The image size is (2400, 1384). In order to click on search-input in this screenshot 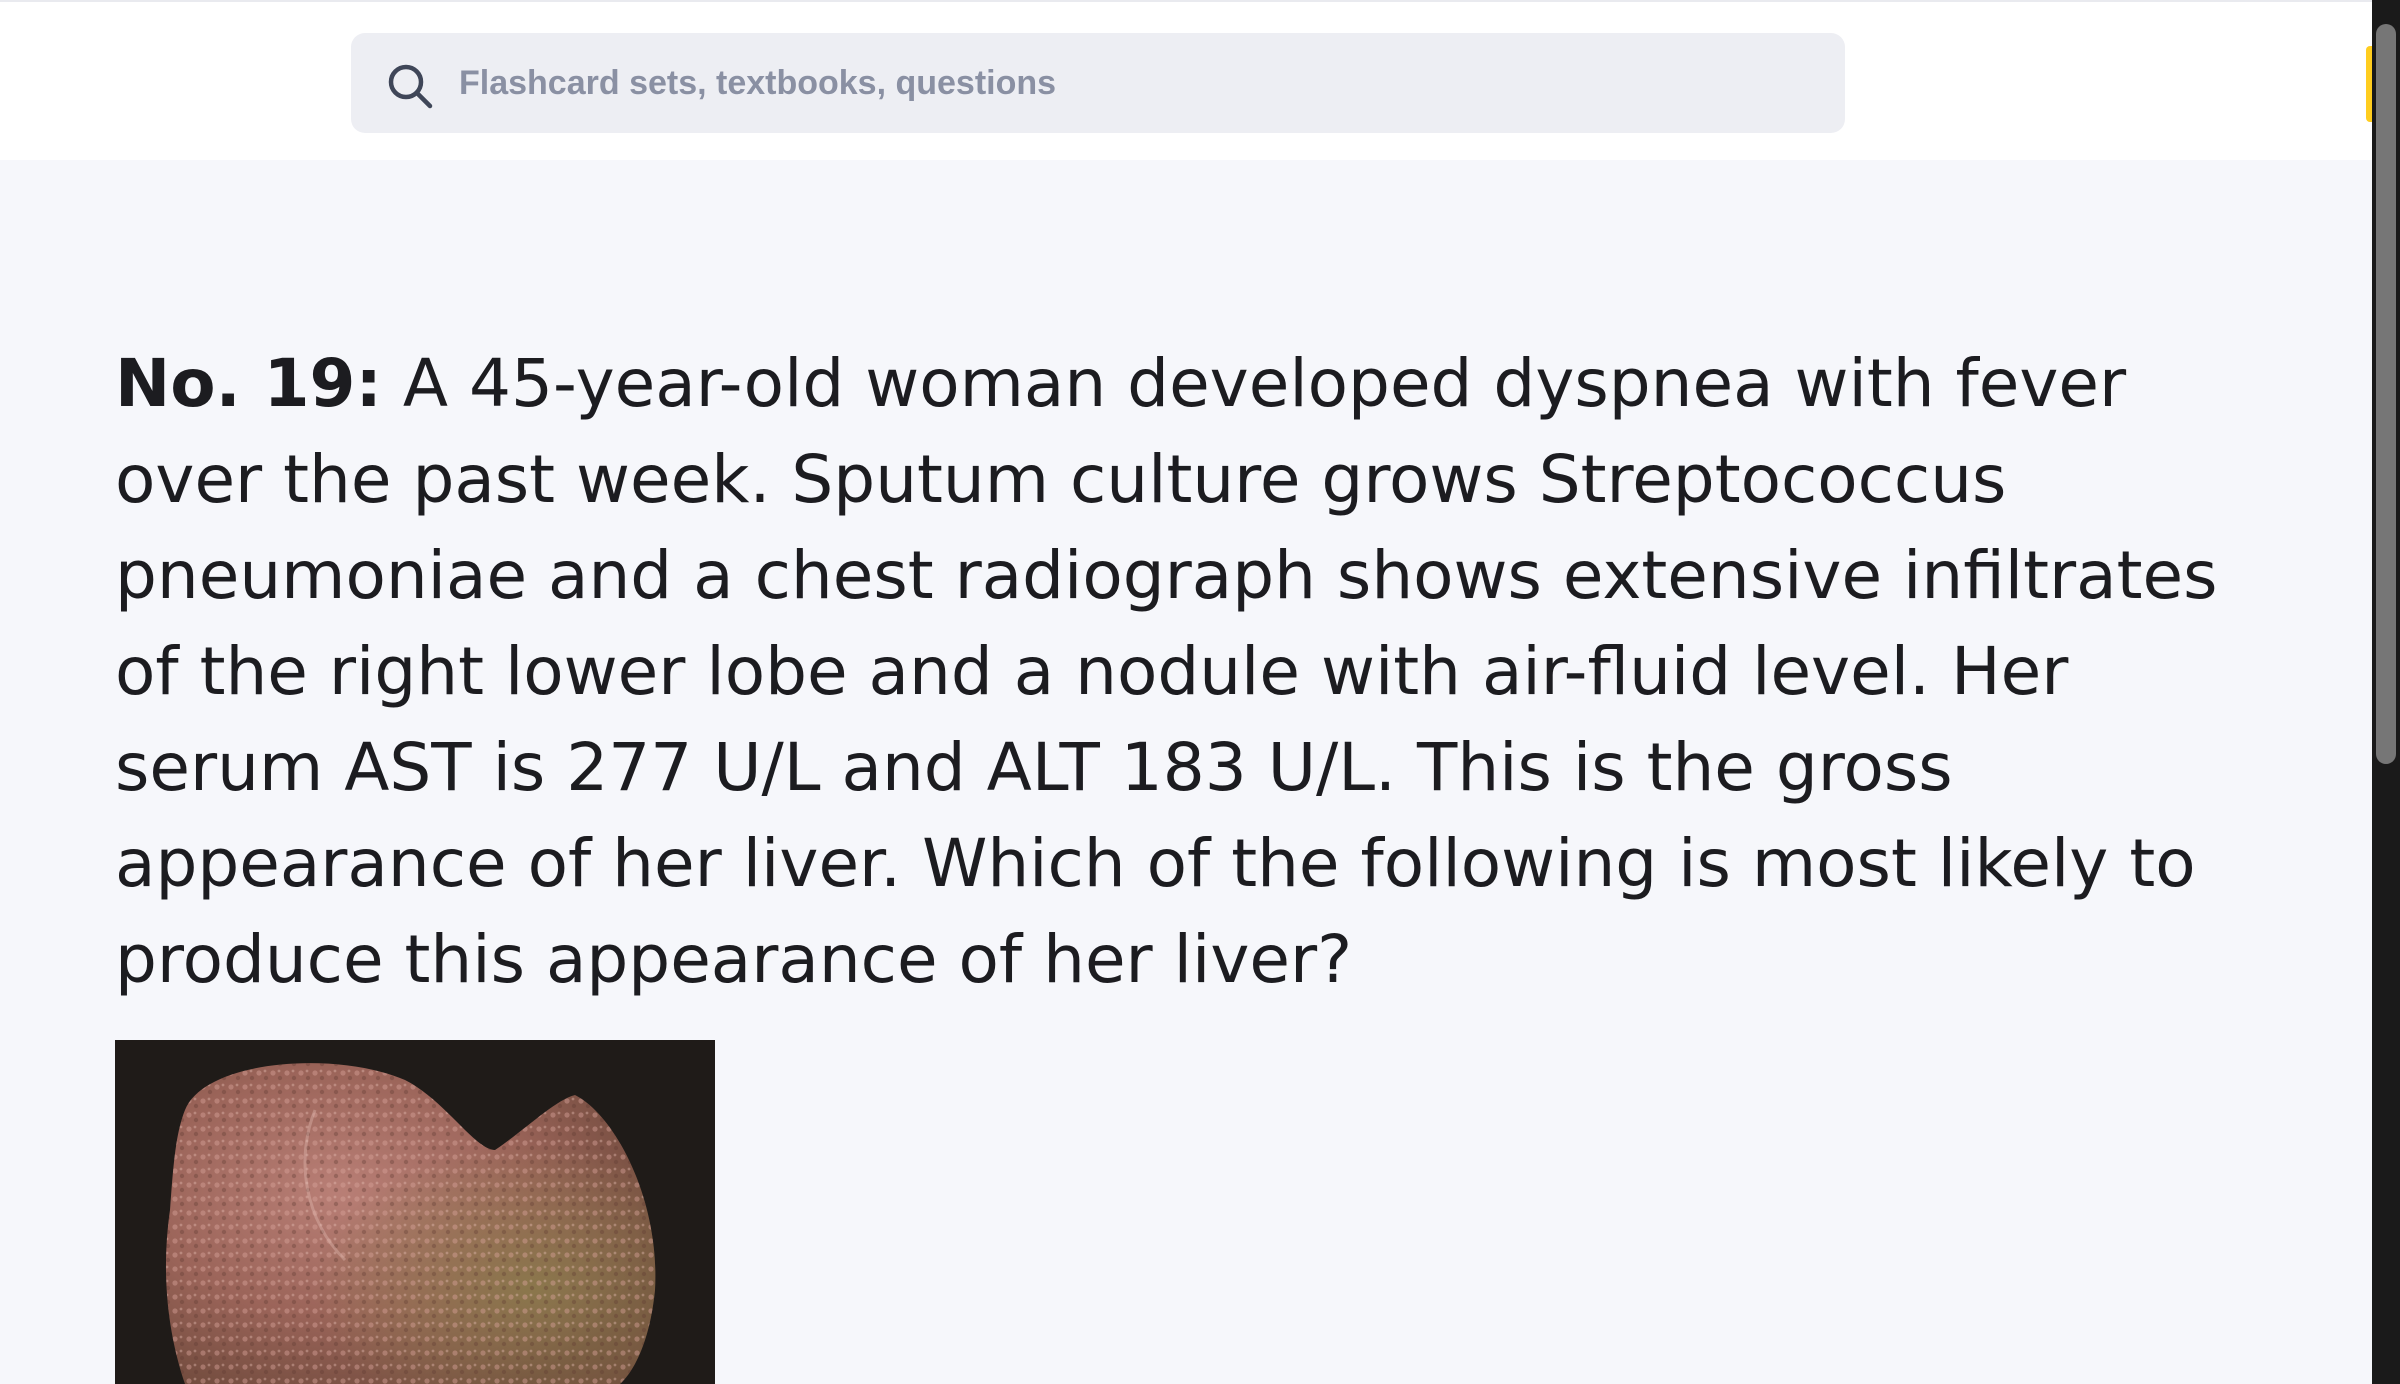, I will do `click(1139, 83)`.